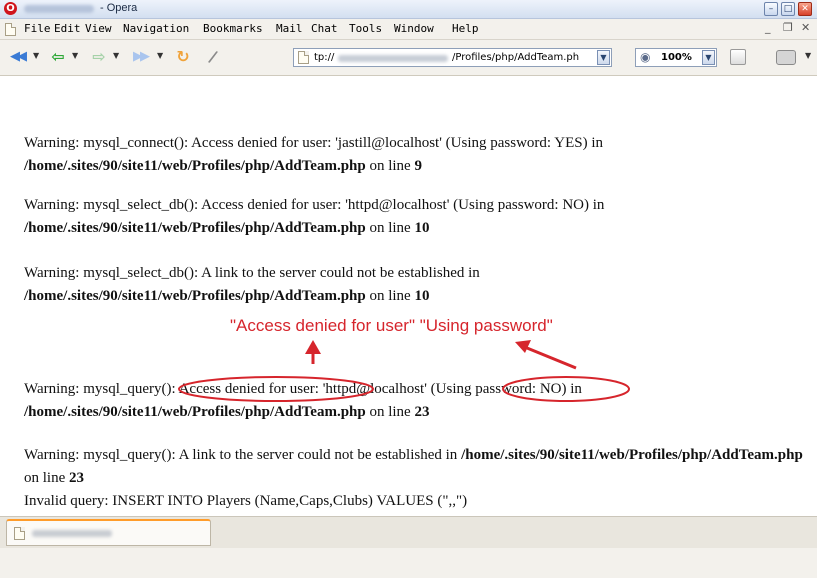 This screenshot has height=578, width=817. What do you see at coordinates (708, 57) in the screenshot?
I see `zoom-dropdown-button: ▼` at bounding box center [708, 57].